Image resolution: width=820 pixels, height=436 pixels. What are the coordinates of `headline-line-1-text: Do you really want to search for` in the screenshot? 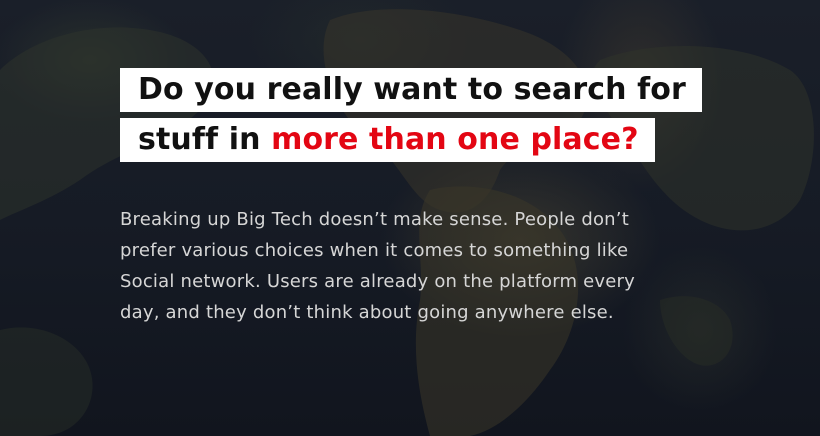 It's located at (412, 89).